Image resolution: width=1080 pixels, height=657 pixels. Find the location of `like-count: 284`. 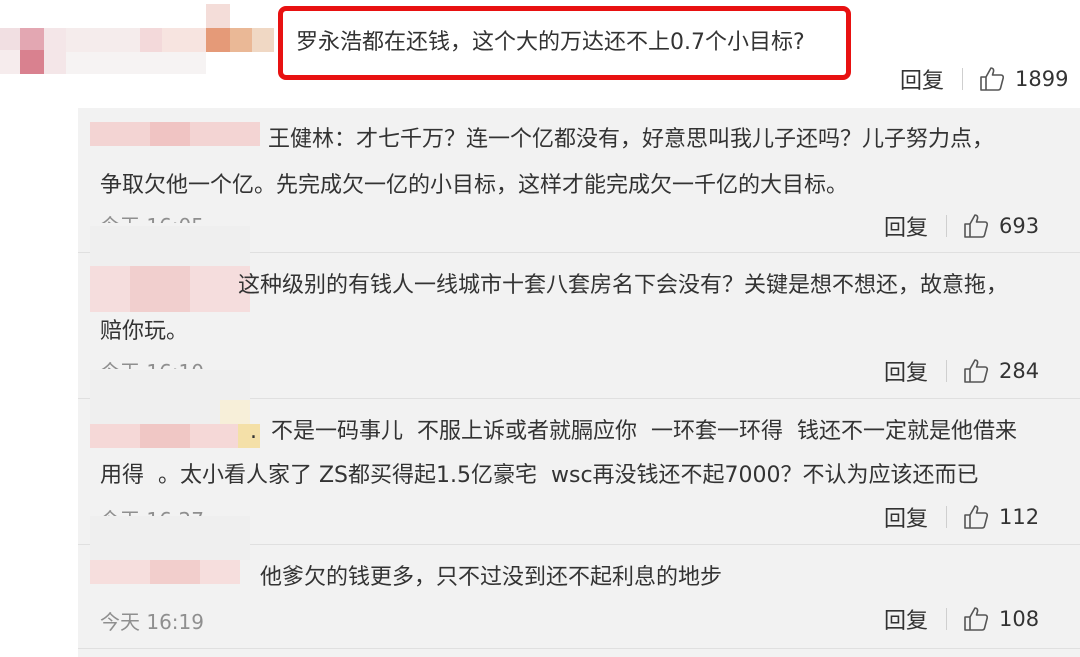

like-count: 284 is located at coordinates (1019, 371).